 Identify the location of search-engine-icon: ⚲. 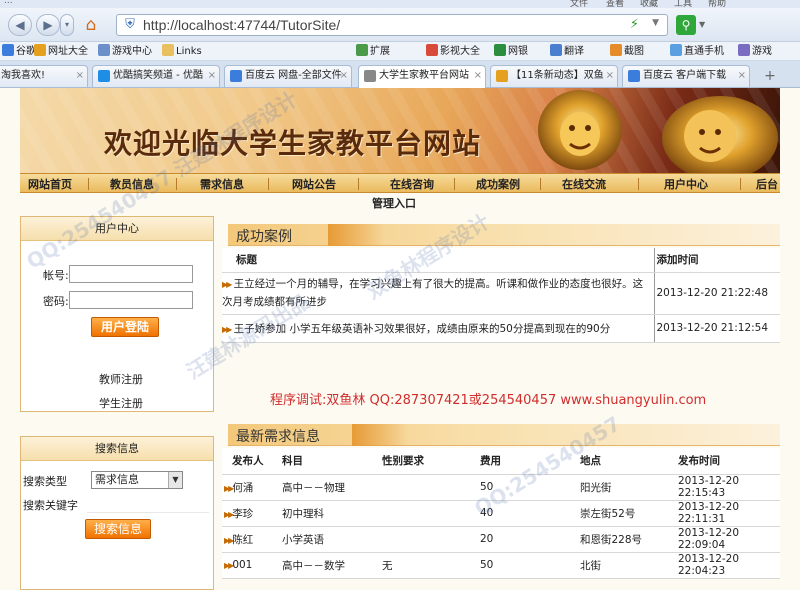
(686, 25).